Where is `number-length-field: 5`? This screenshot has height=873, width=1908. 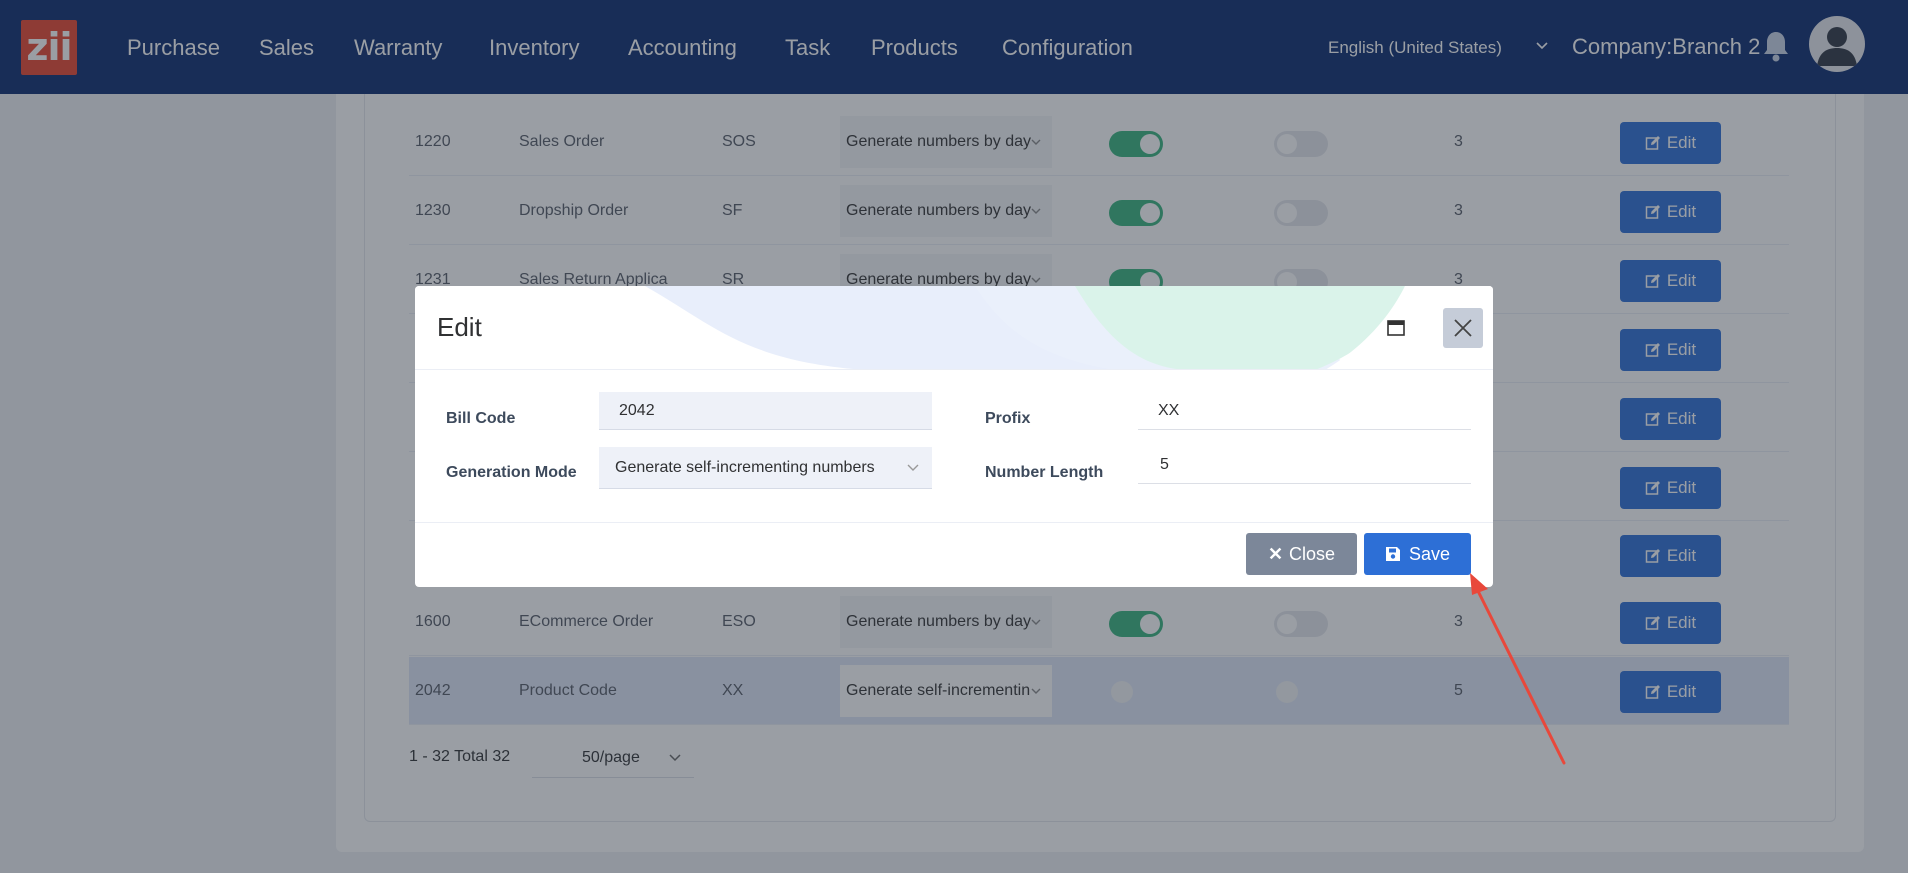
number-length-field: 5 is located at coordinates (1304, 465).